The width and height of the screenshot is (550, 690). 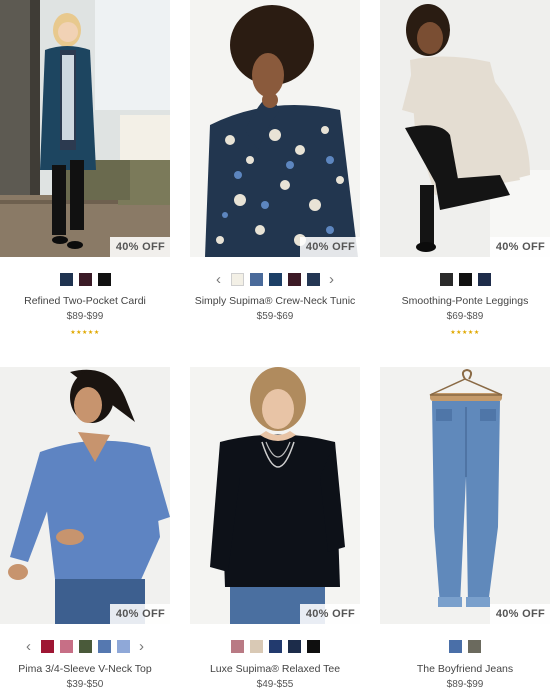 What do you see at coordinates (465, 669) in the screenshot?
I see `product-name: The Boyfriend Jeans` at bounding box center [465, 669].